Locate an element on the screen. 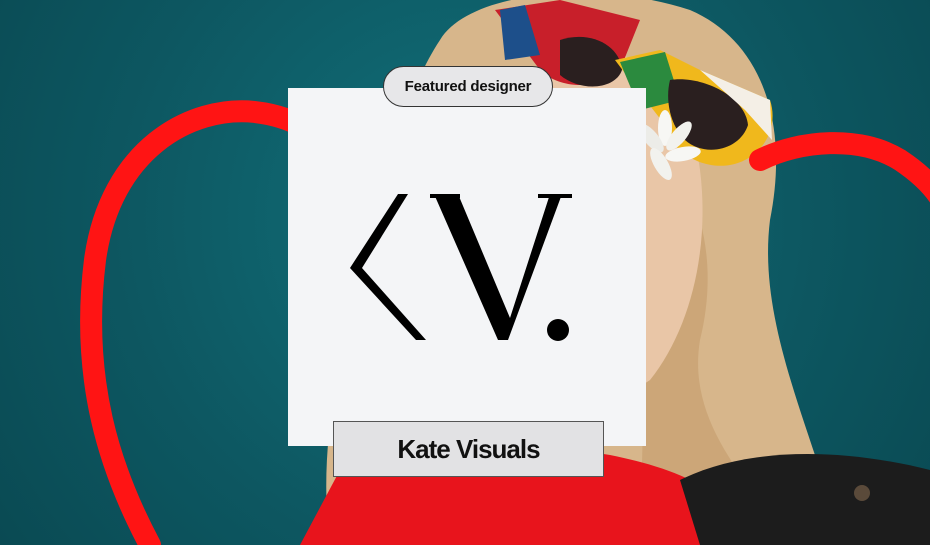 Image resolution: width=930 pixels, height=545 pixels. kv-monogram-logo is located at coordinates (461, 267).